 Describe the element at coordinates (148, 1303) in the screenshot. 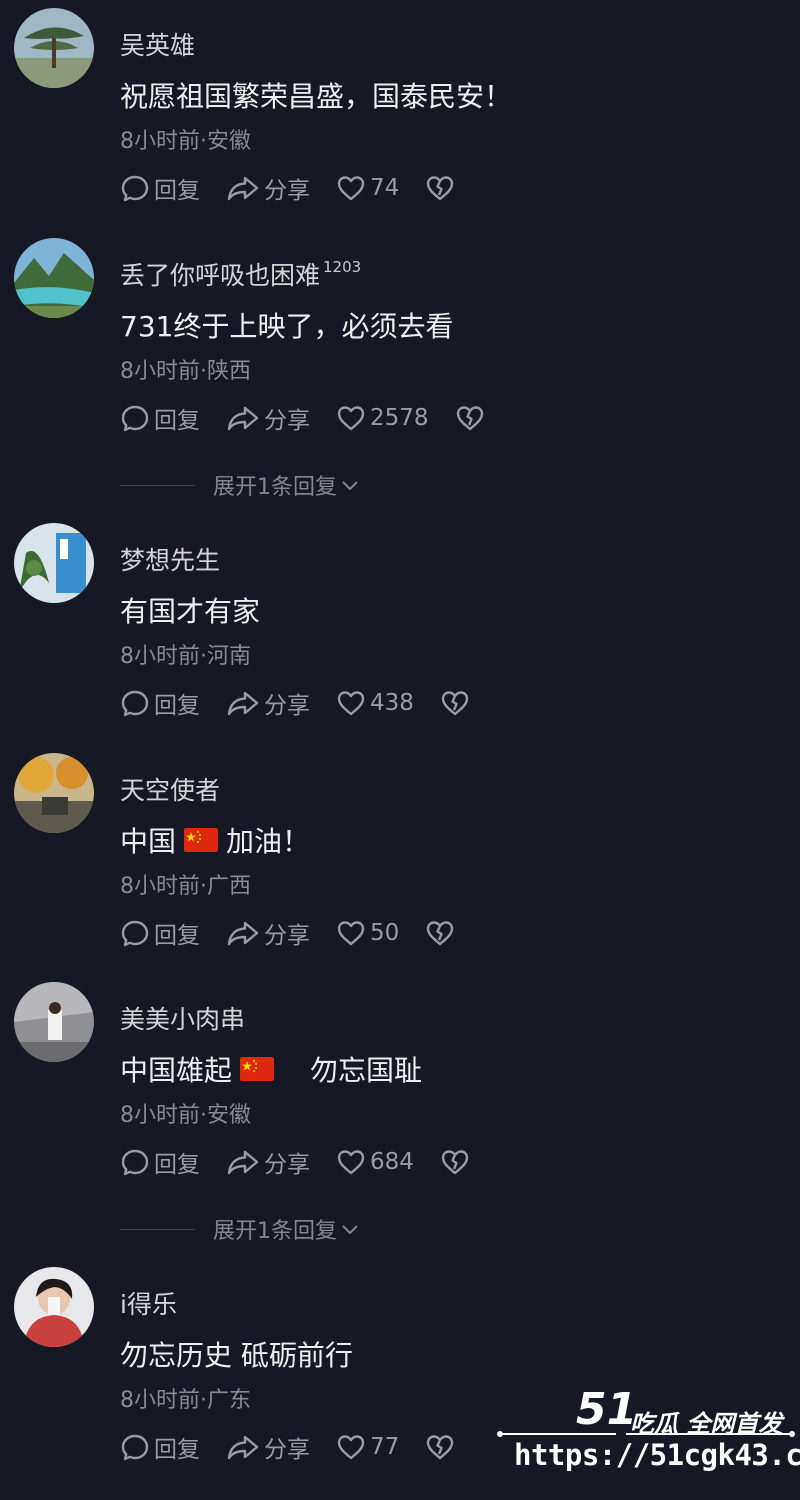

I see `username: i得乐` at that location.